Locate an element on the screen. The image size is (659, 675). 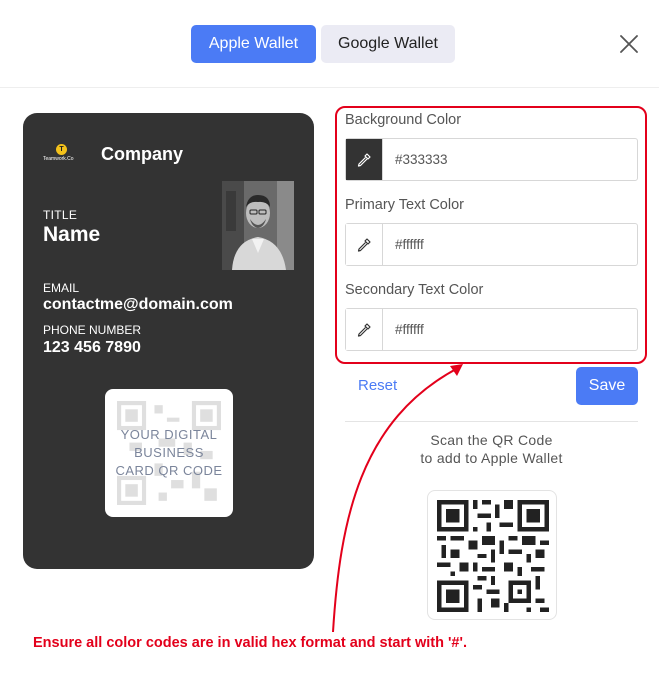
tab-apple-wallet: Apple Wallet is located at coordinates (253, 44).